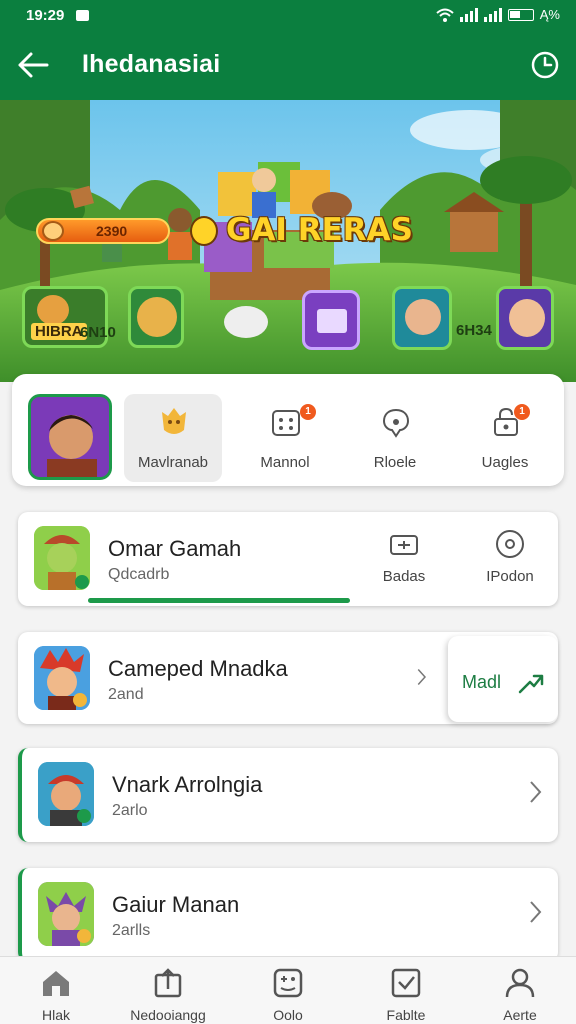  I want to click on coin-counter: 2390, so click(103, 231).